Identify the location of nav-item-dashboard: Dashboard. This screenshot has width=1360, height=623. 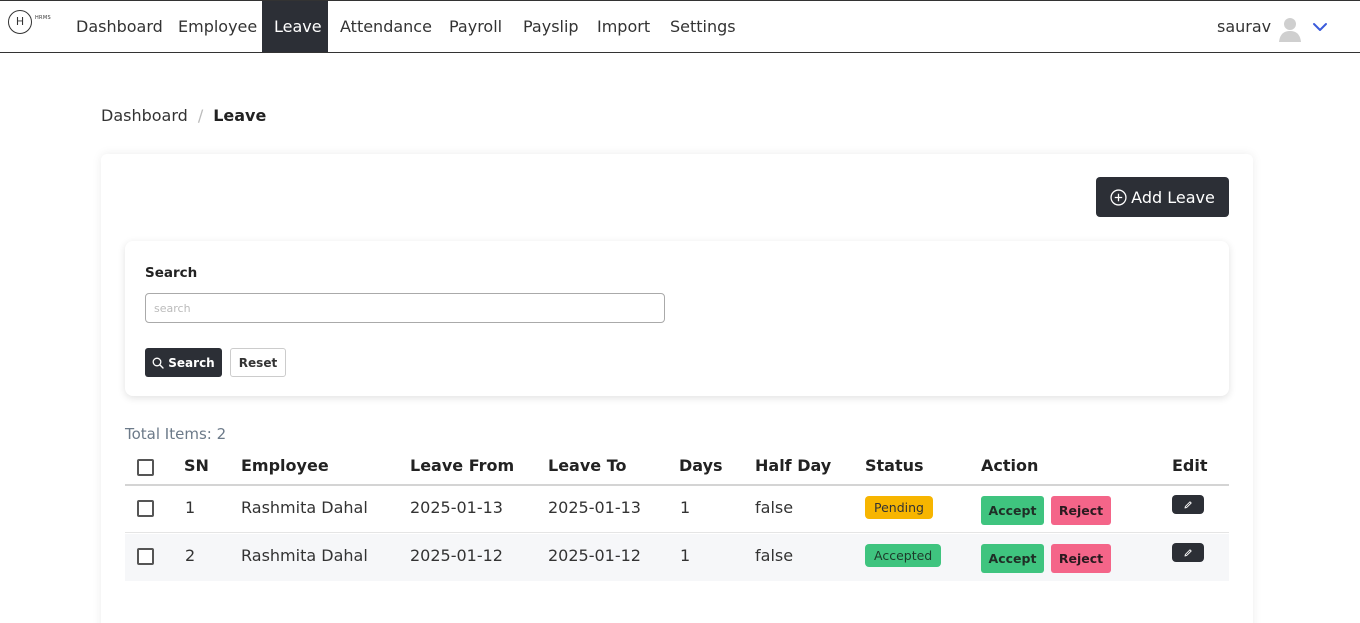
(119, 26).